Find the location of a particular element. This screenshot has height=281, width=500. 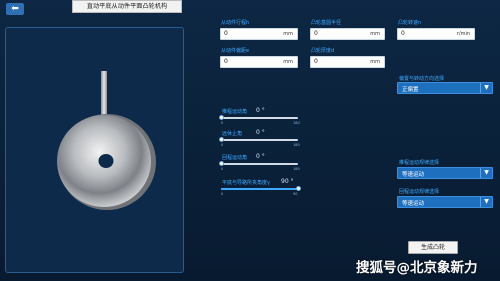

page-title: 直动平底从动件平面凸轮机构 is located at coordinates (127, 6).